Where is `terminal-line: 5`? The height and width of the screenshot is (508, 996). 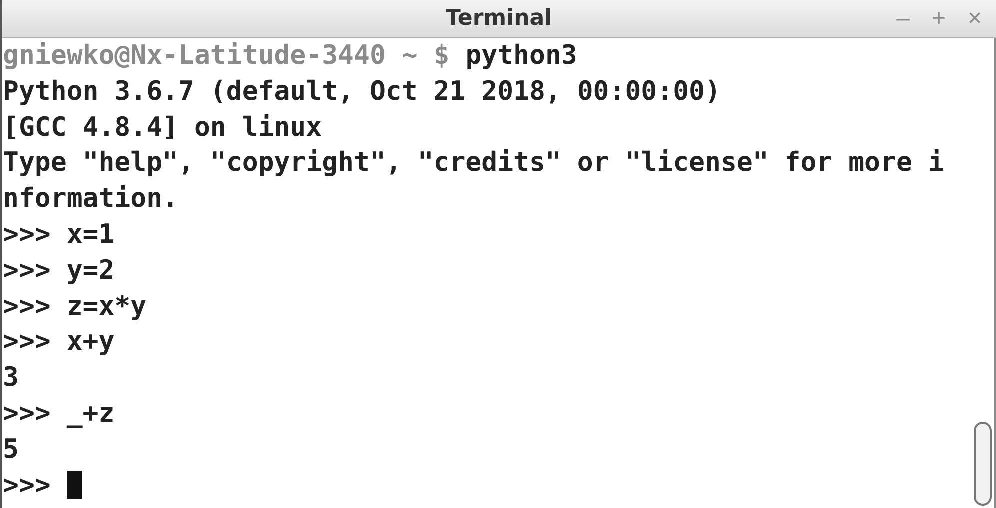
terminal-line: 5 is located at coordinates (11, 449).